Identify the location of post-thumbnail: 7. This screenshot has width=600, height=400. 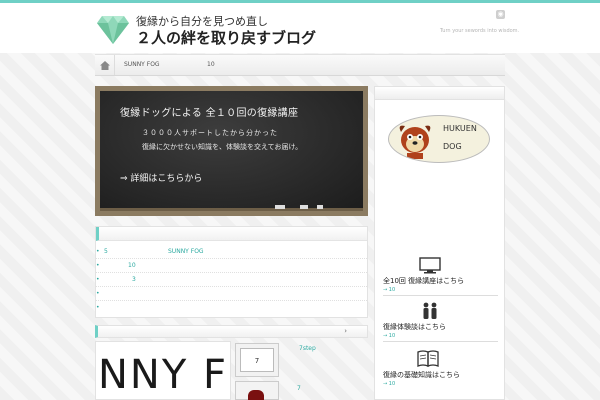
(257, 360).